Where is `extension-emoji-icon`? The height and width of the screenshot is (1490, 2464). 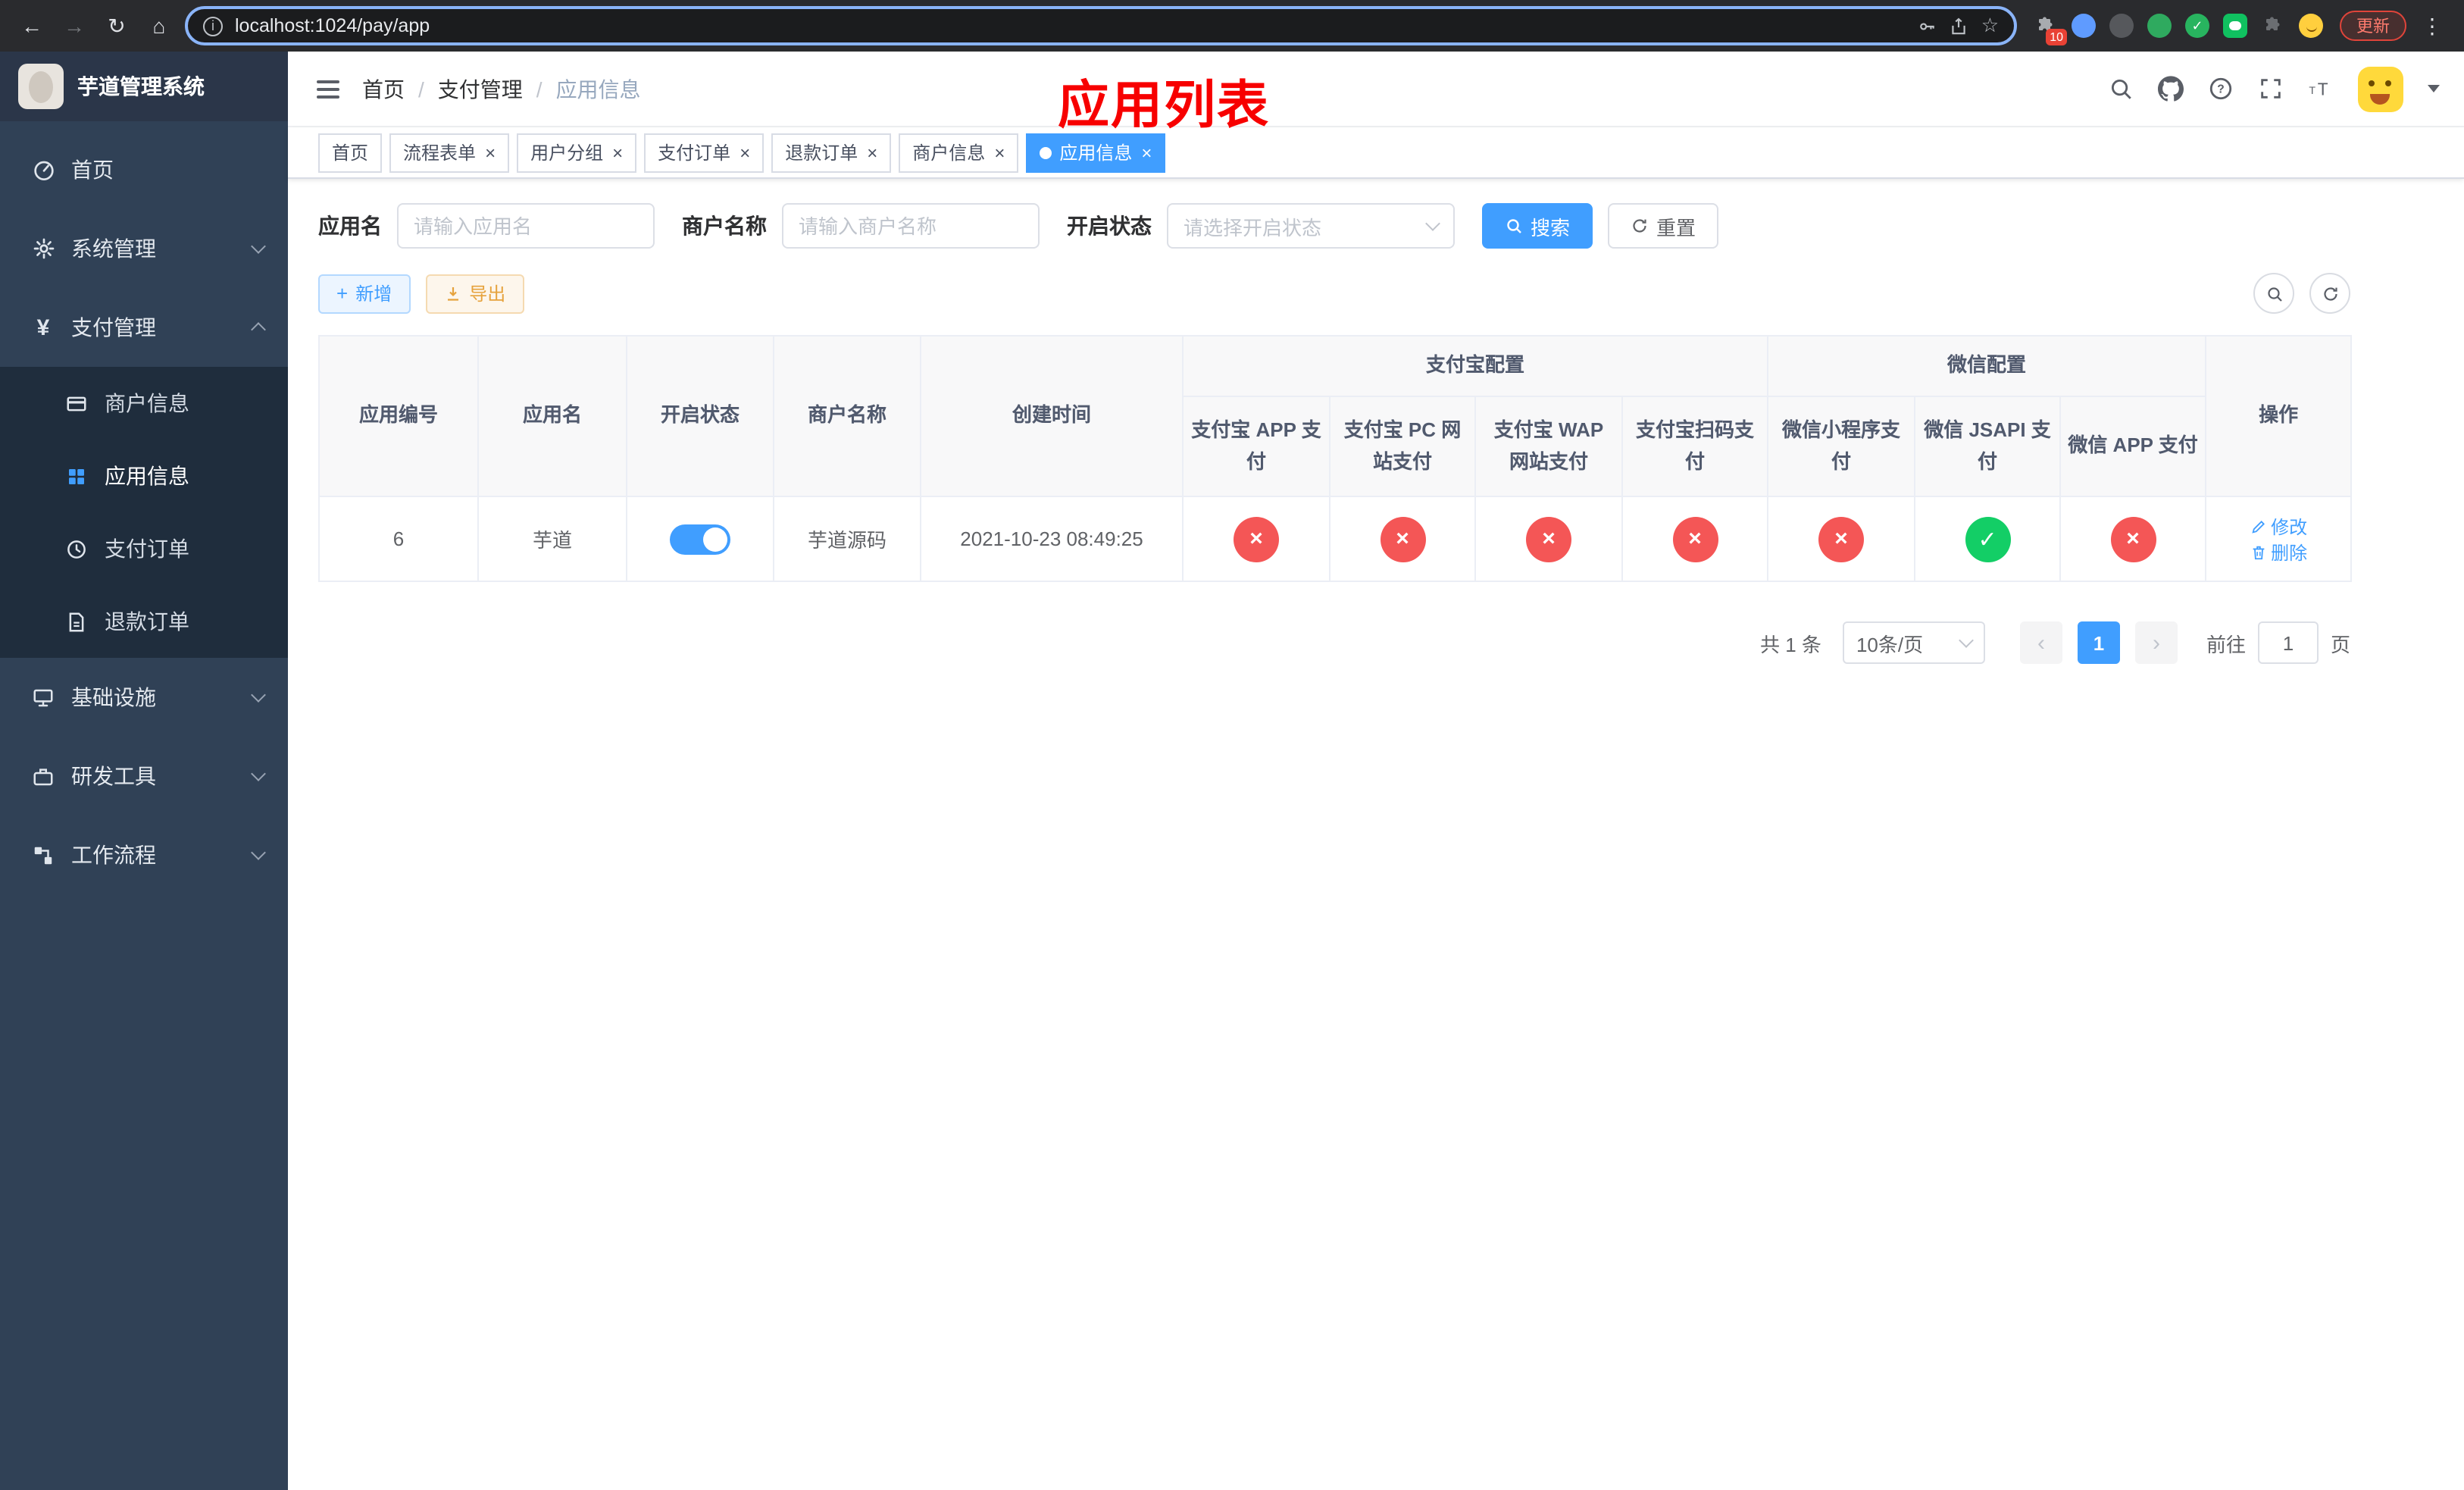 extension-emoji-icon is located at coordinates (2311, 26).